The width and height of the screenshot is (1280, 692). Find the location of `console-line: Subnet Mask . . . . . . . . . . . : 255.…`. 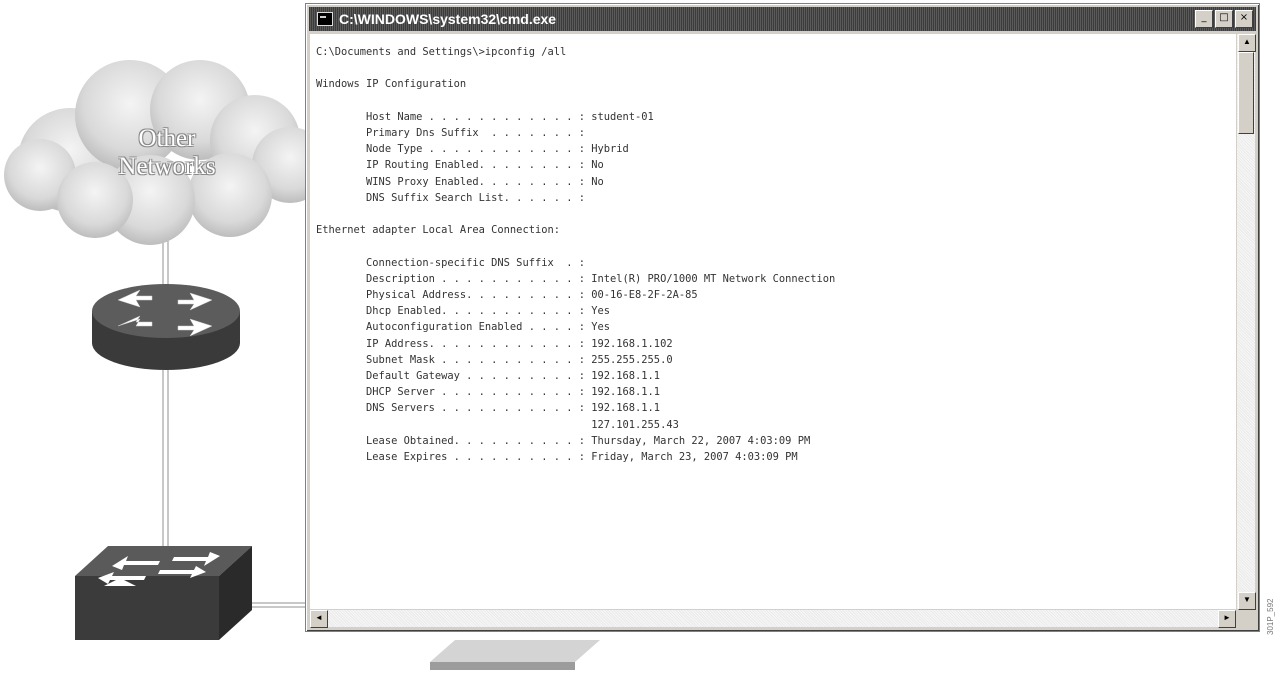

console-line: Subnet Mask . . . . . . . . . . . : 255.… is located at coordinates (494, 359).